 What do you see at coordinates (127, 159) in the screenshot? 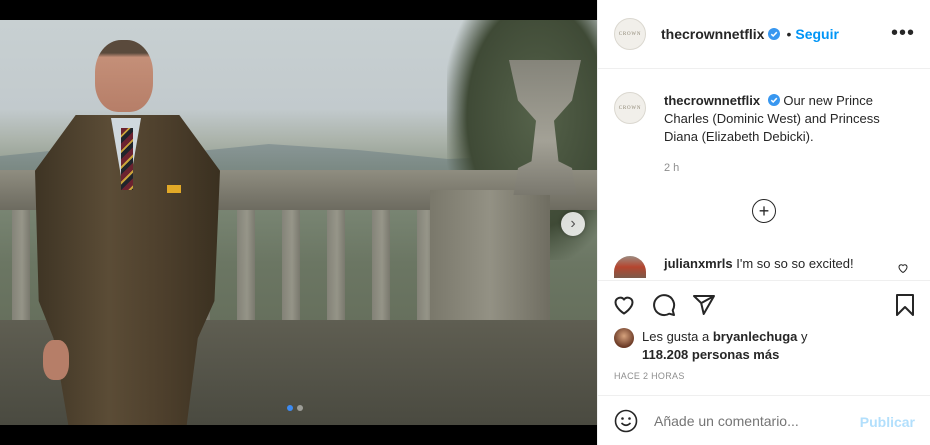
I see `photo-tie` at bounding box center [127, 159].